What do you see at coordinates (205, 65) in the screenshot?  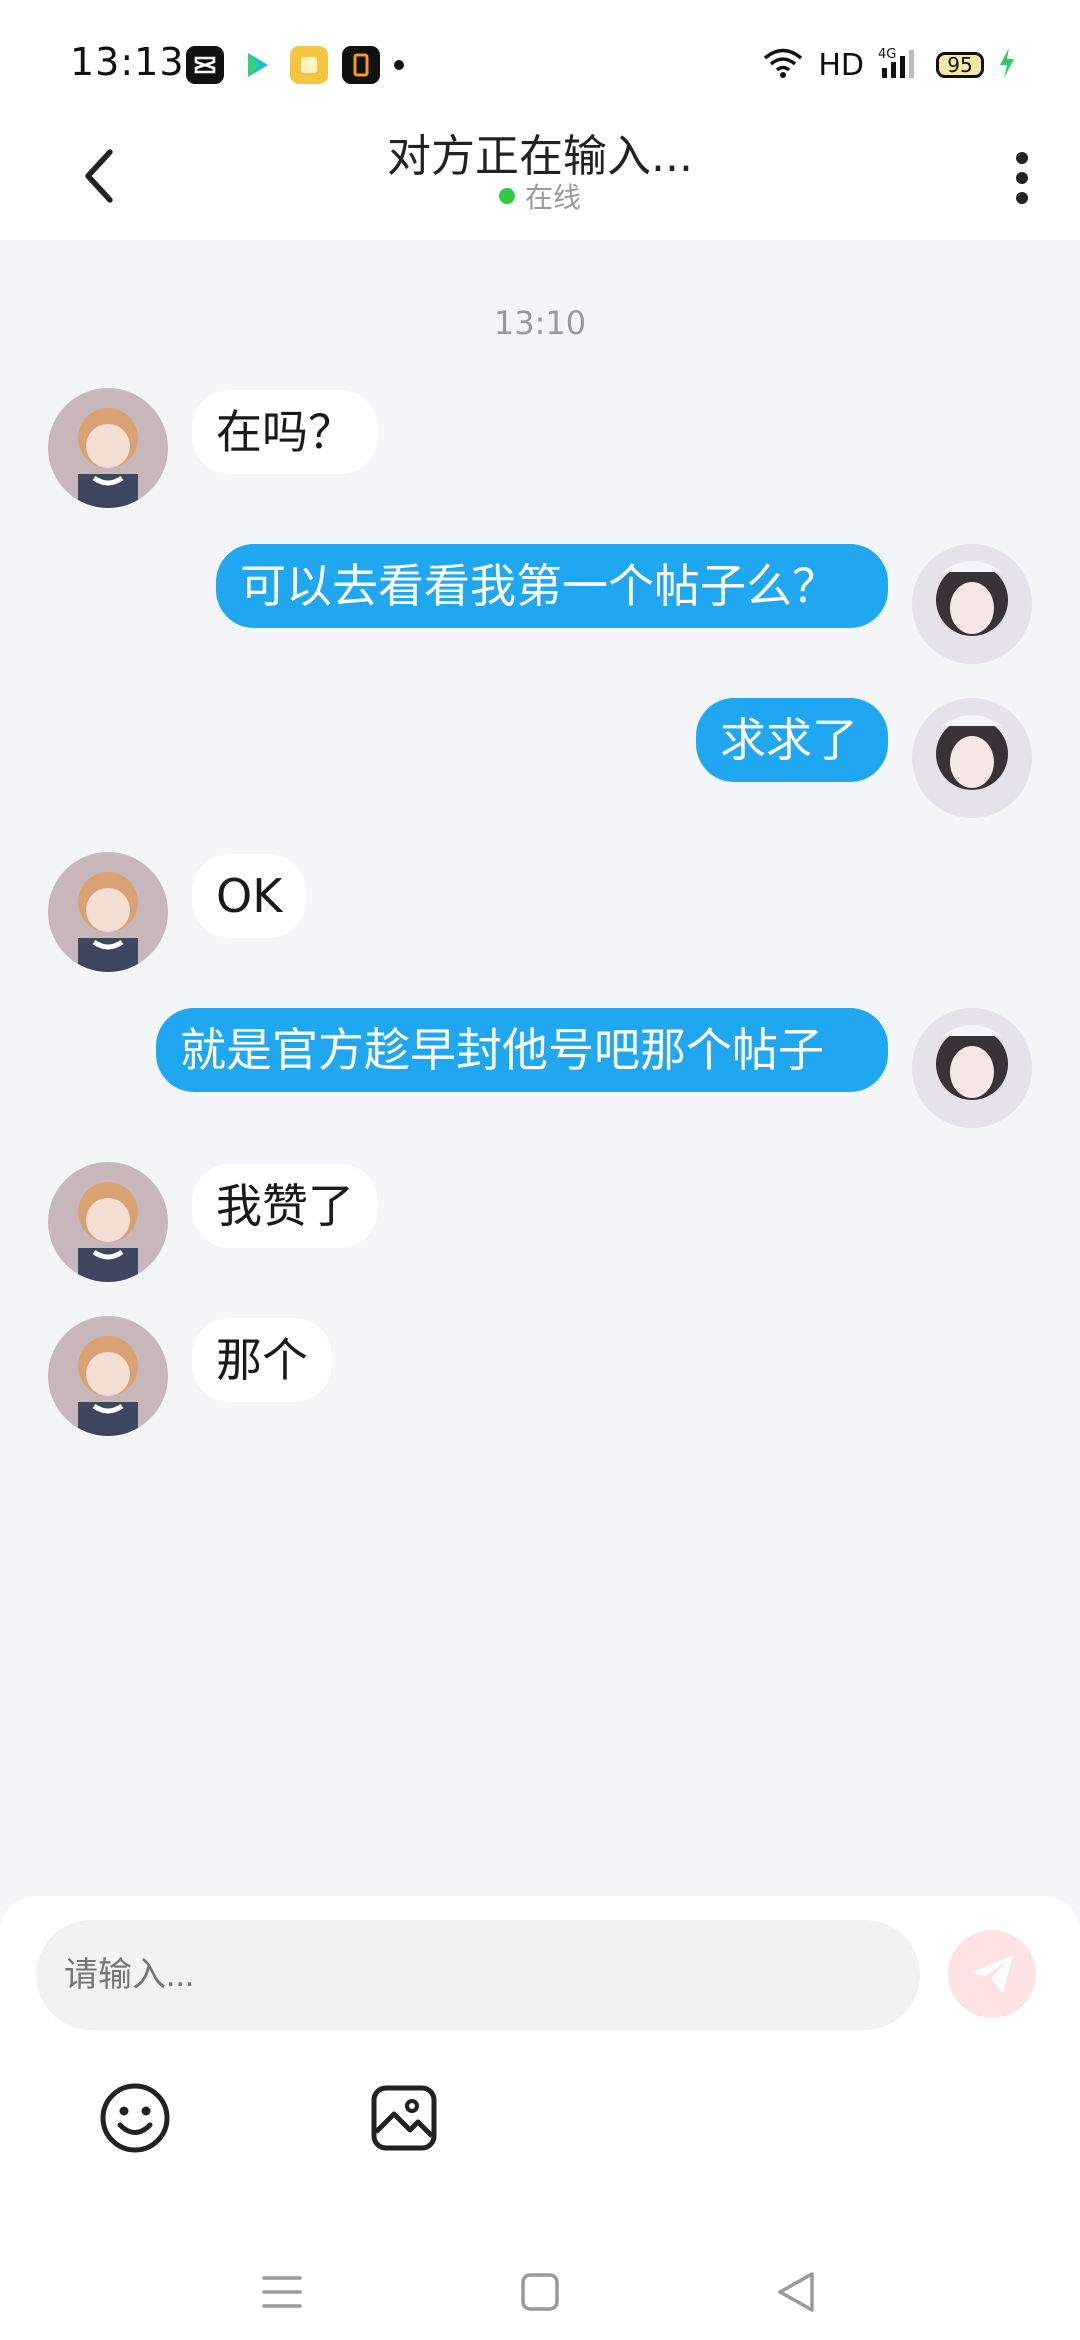 I see `capcut-icon` at bounding box center [205, 65].